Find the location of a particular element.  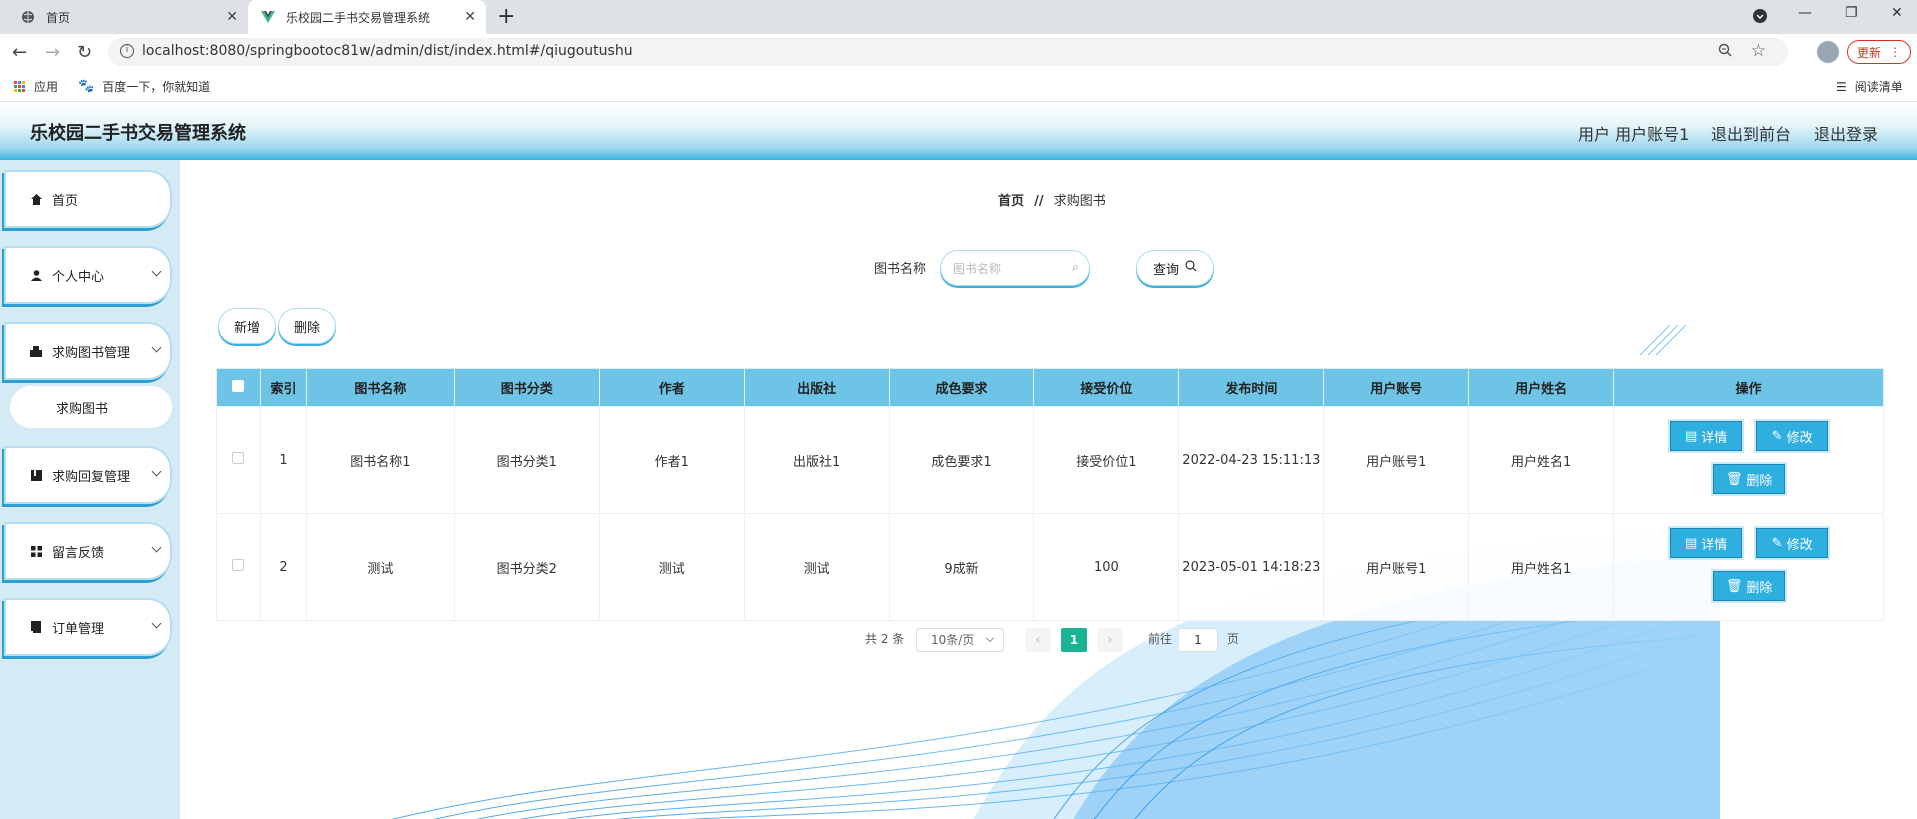

delete-label: 删除 is located at coordinates (306, 328).